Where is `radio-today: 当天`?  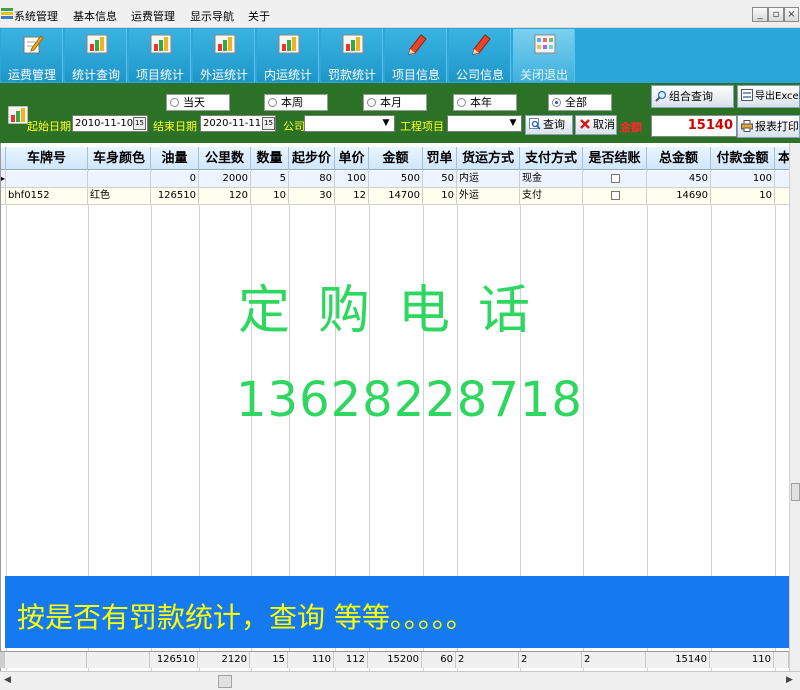
radio-today: 当天 is located at coordinates (198, 102).